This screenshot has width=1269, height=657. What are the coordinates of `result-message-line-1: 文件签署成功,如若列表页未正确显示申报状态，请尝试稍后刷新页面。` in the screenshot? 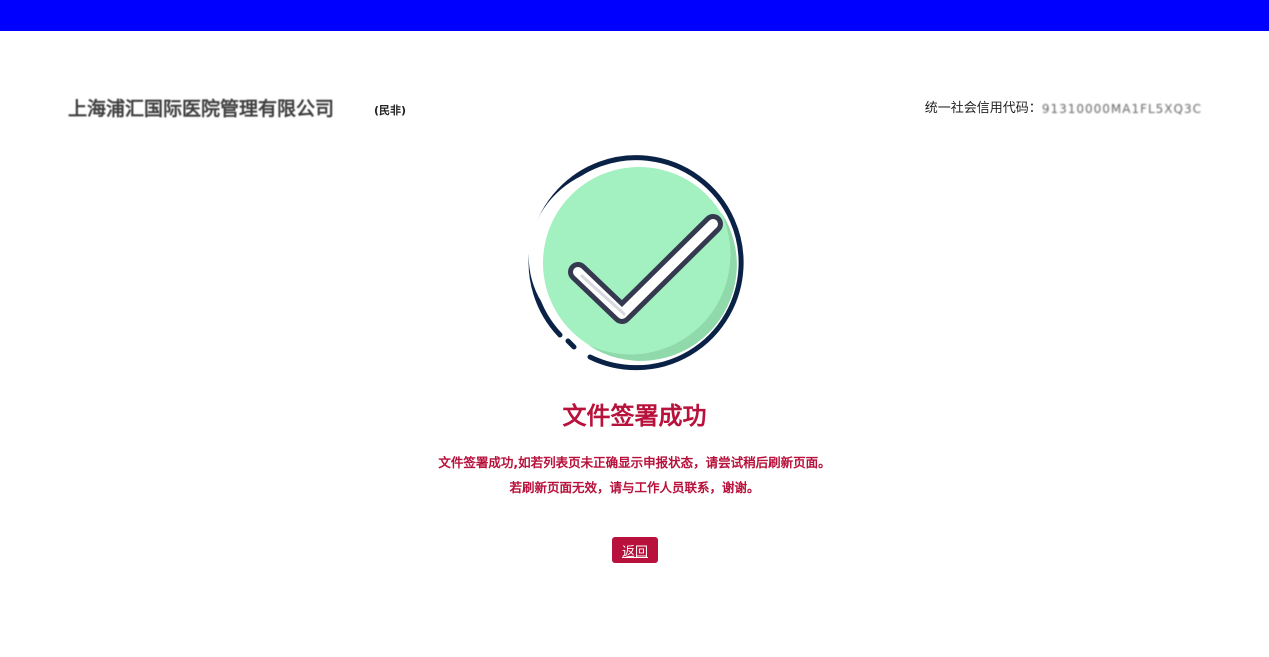 It's located at (634, 462).